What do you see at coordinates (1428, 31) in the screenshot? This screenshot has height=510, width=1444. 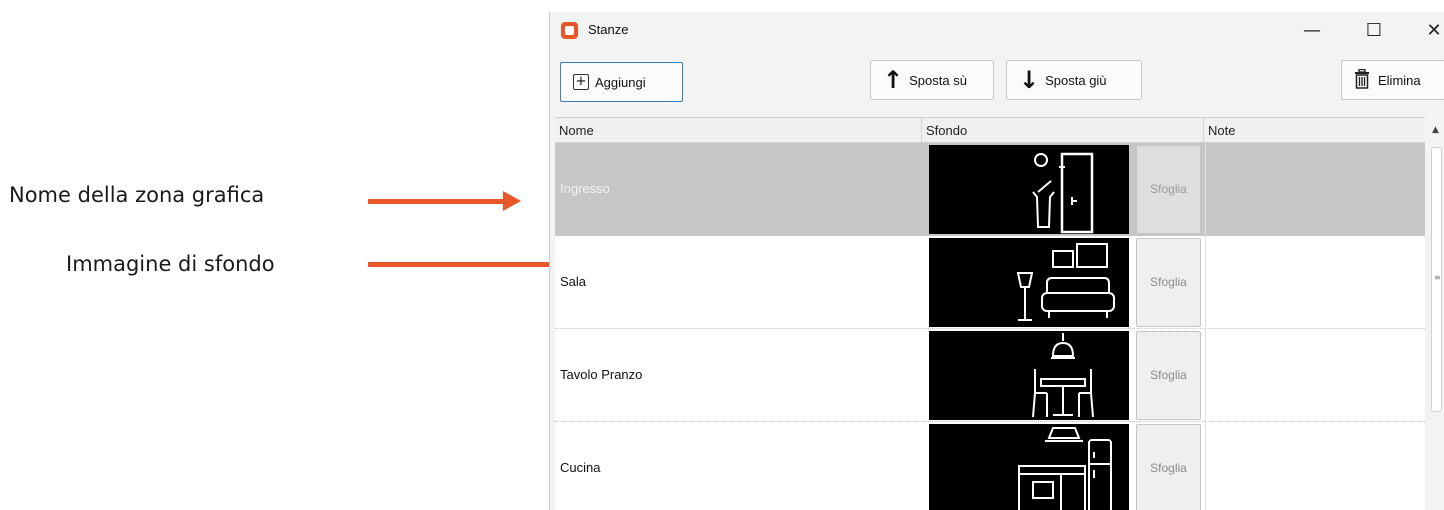 I see `close-button: ✕` at bounding box center [1428, 31].